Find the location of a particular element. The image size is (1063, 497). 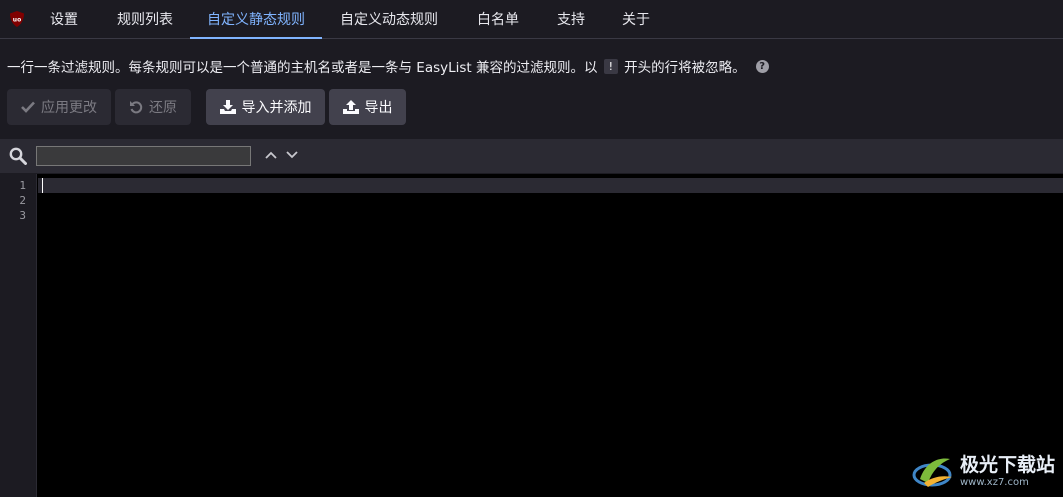

search-icon is located at coordinates (18, 156).